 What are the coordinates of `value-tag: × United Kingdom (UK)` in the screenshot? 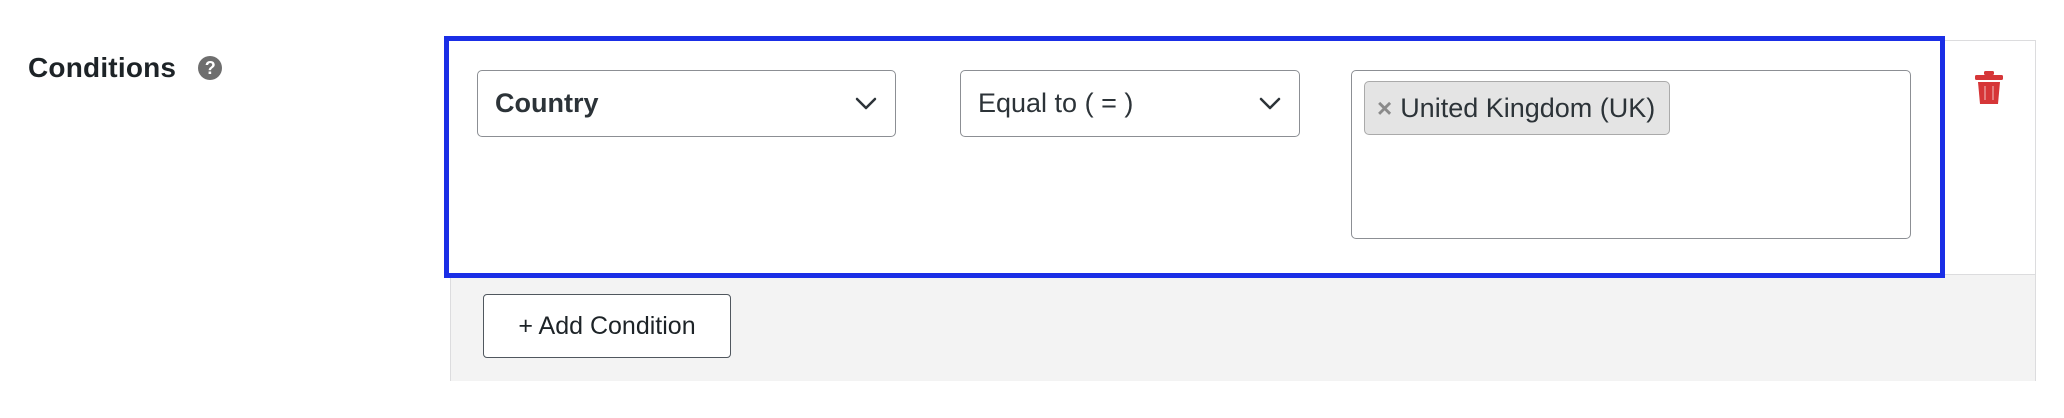 It's located at (1517, 108).